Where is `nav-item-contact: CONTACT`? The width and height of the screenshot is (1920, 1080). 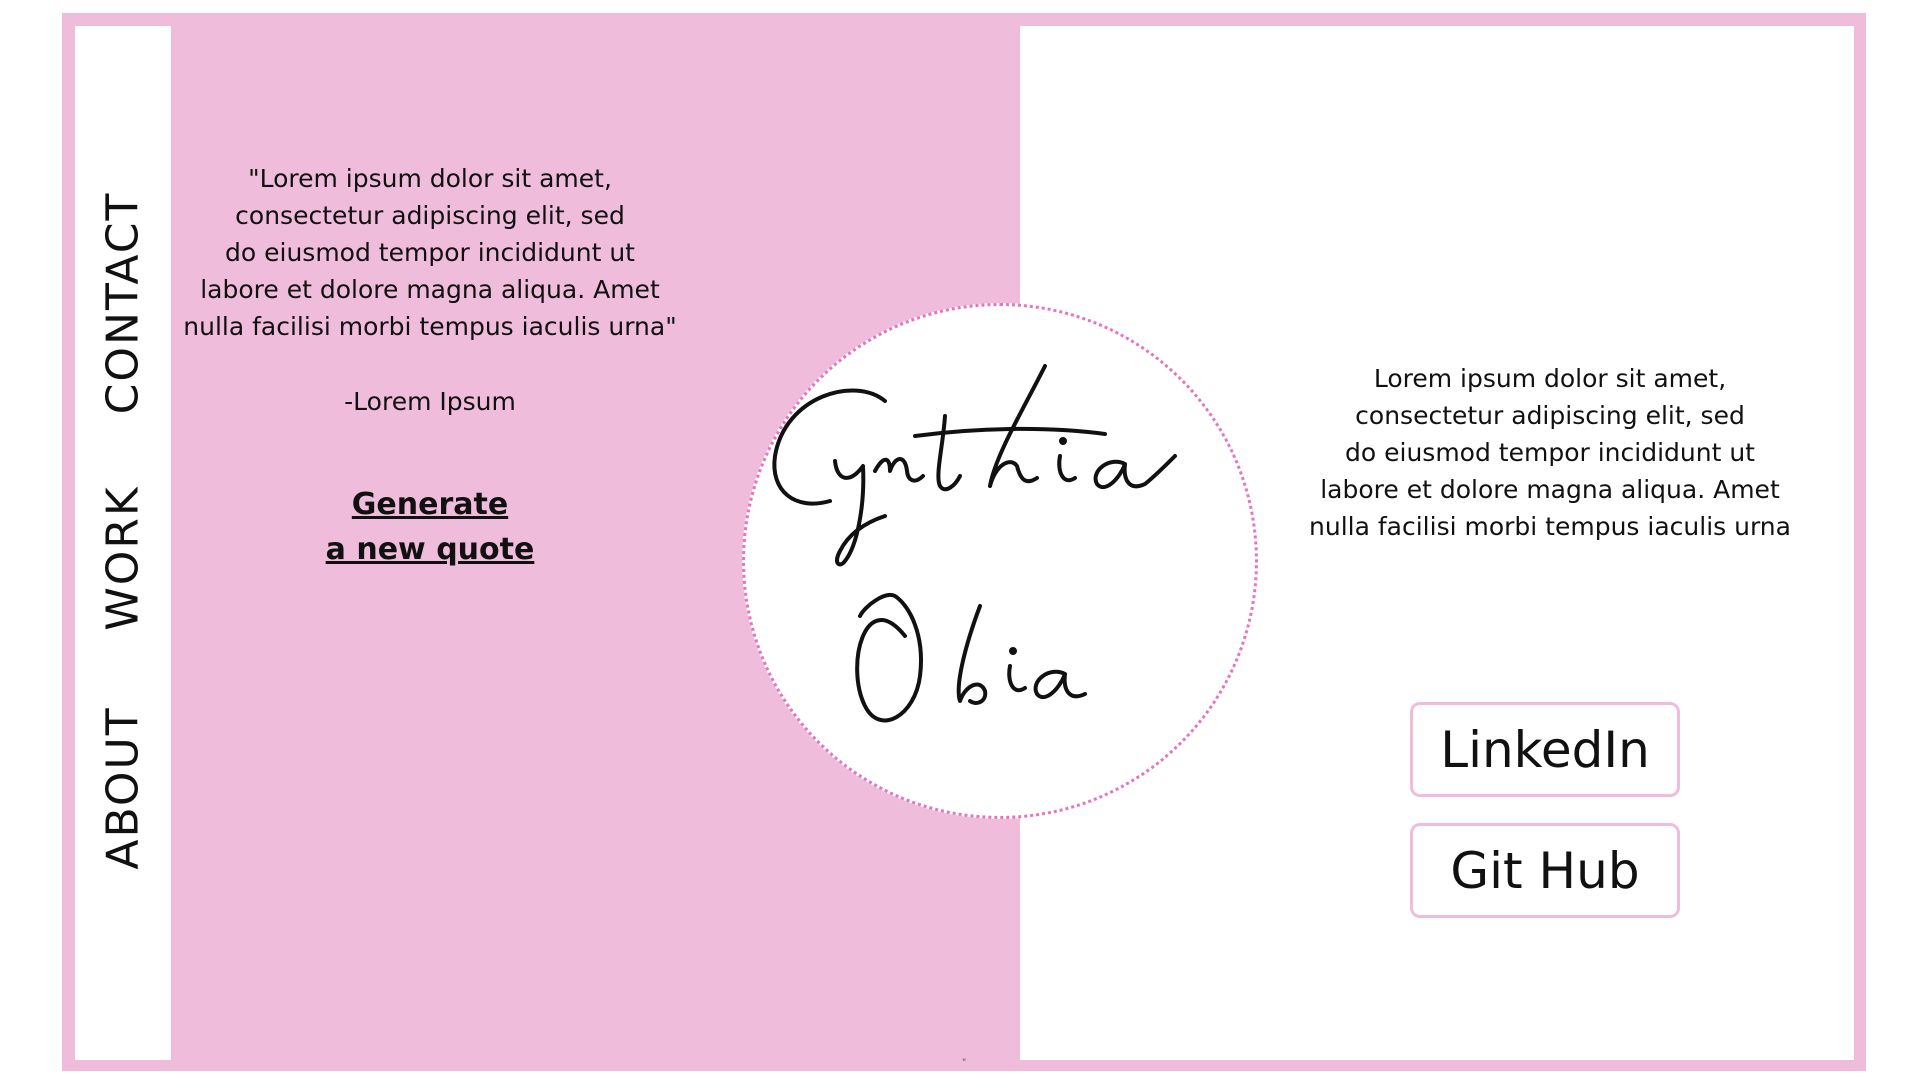
nav-item-contact: CONTACT is located at coordinates (123, 303).